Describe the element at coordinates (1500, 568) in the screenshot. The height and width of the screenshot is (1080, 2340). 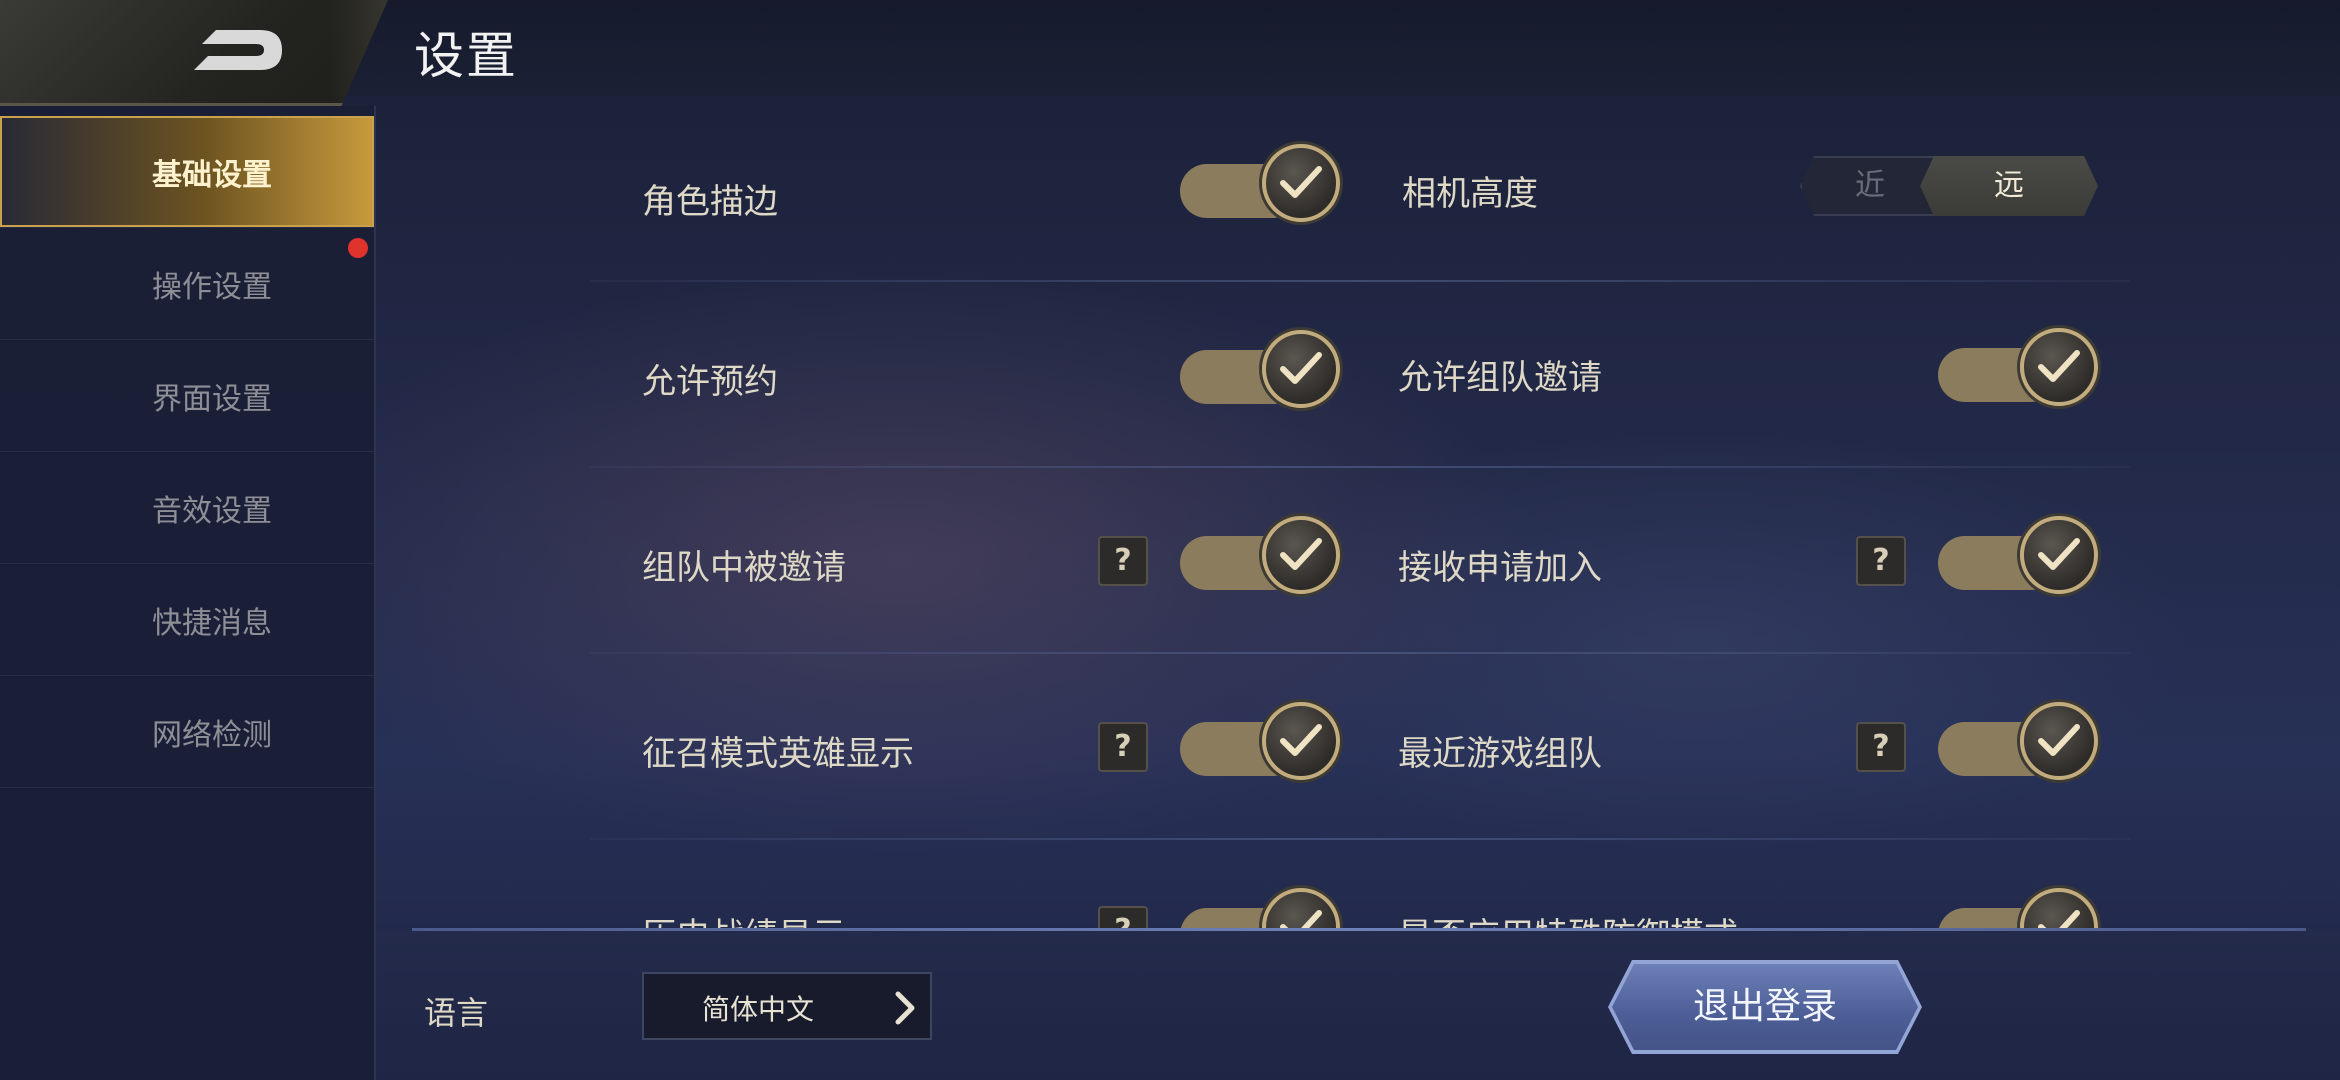
I see `setting-label: 接收申请加入` at that location.